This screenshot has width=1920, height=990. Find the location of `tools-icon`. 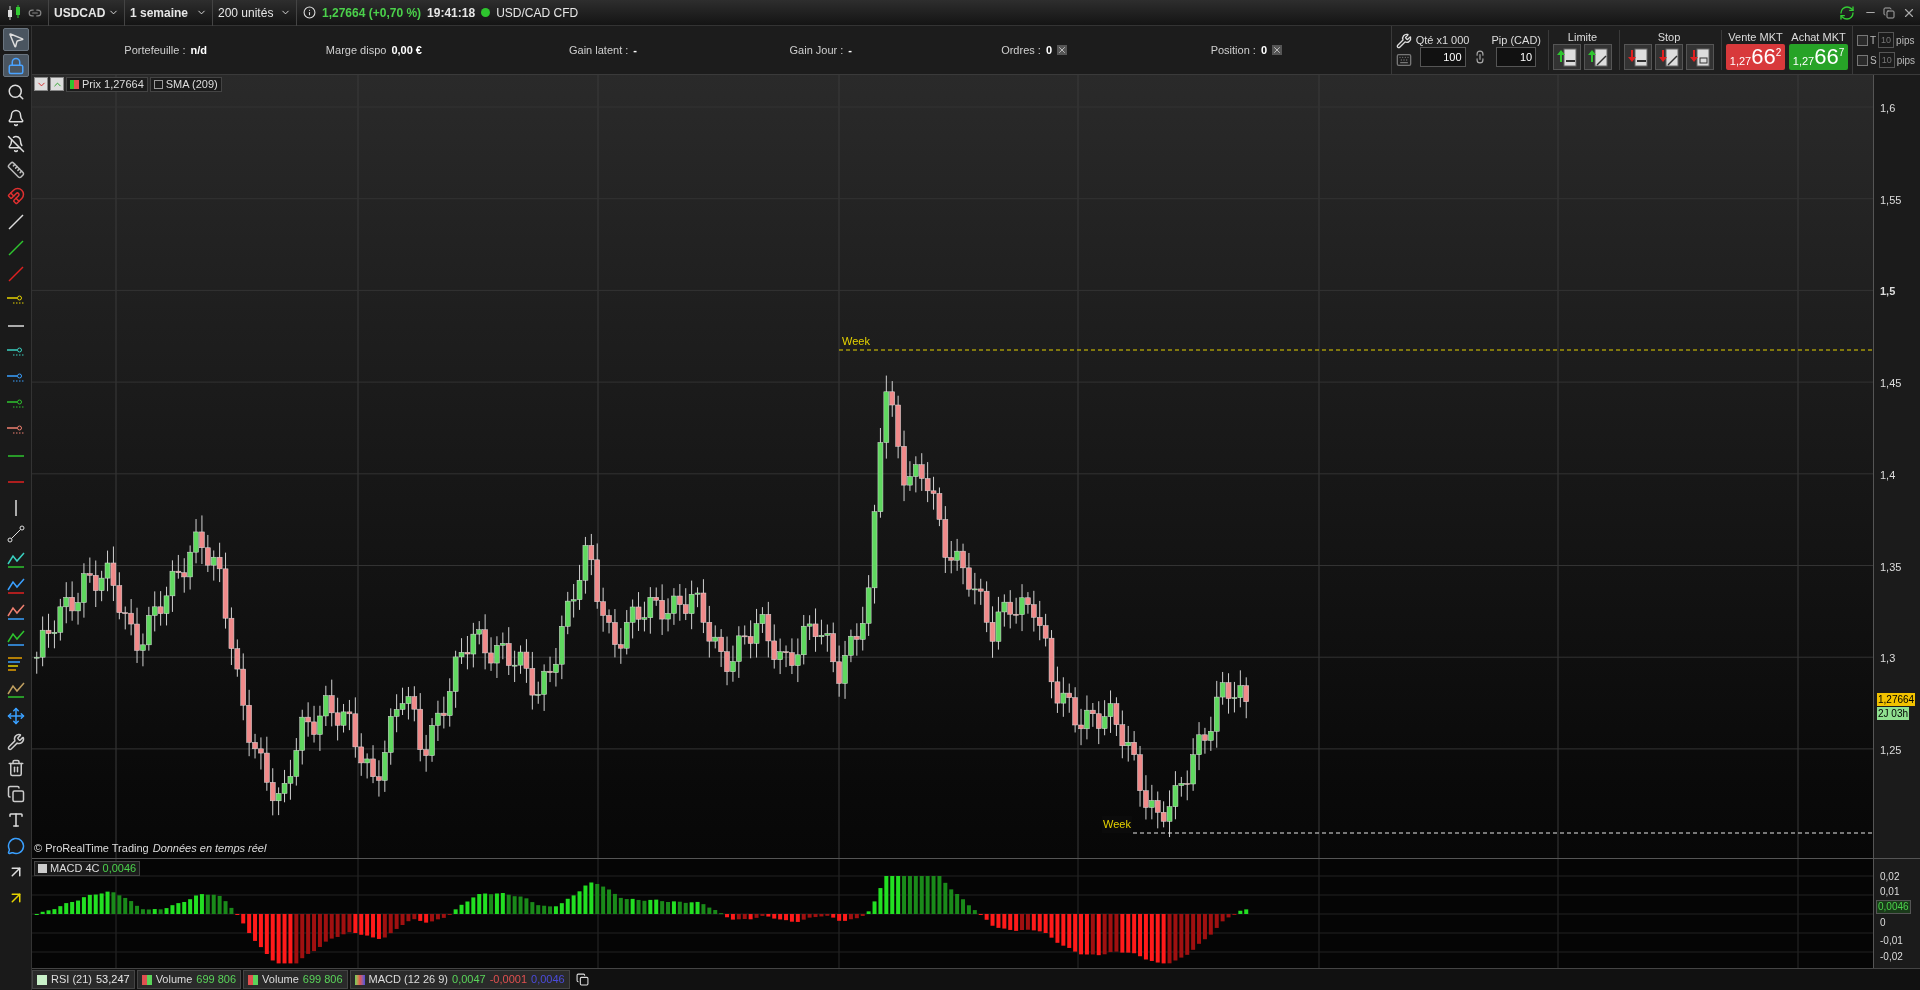

tools-icon is located at coordinates (15, 741).